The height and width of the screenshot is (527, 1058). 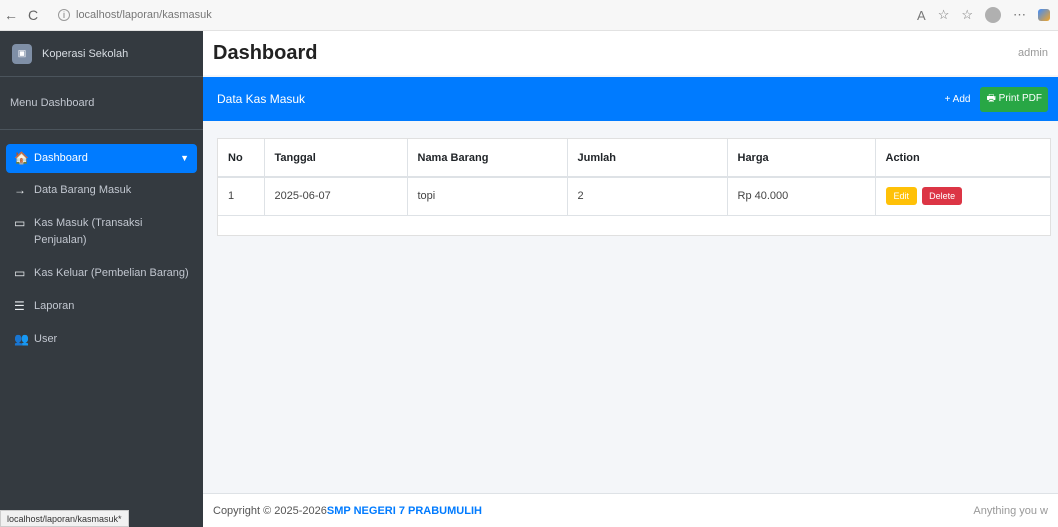 What do you see at coordinates (101, 158) in the screenshot?
I see `sidebar-item-dashboard: 🏠 Dashboard ▼` at bounding box center [101, 158].